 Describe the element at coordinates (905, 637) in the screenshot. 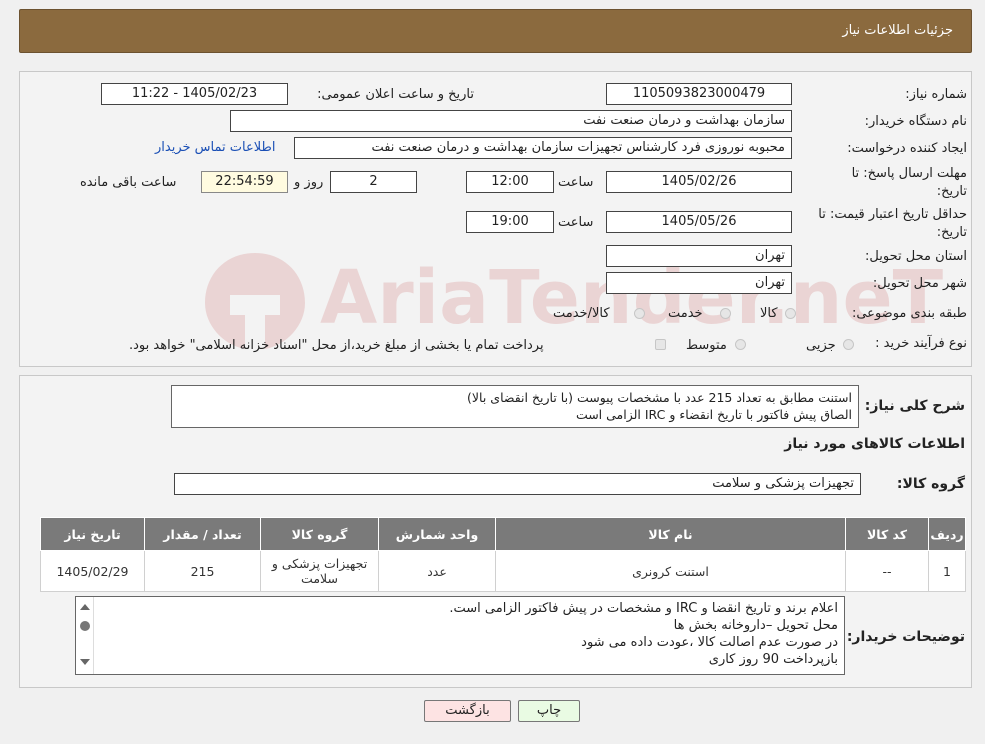

I see `buyer-notes-label: توضیحات خریدار:` at that location.